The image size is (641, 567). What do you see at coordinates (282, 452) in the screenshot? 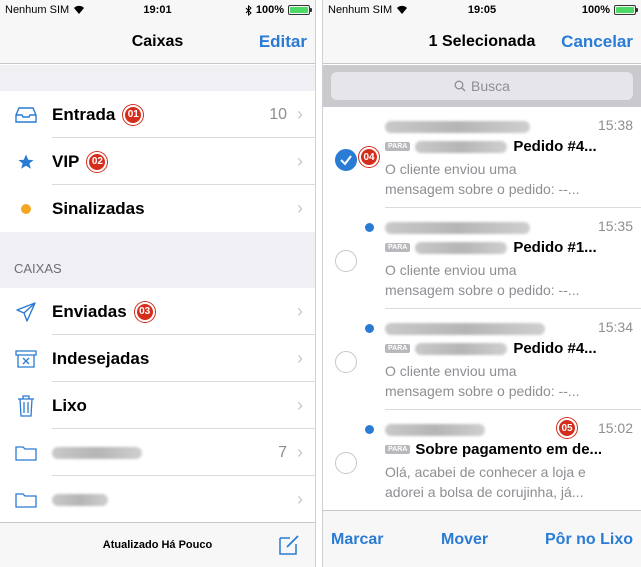
I see `unread-count: 7` at bounding box center [282, 452].